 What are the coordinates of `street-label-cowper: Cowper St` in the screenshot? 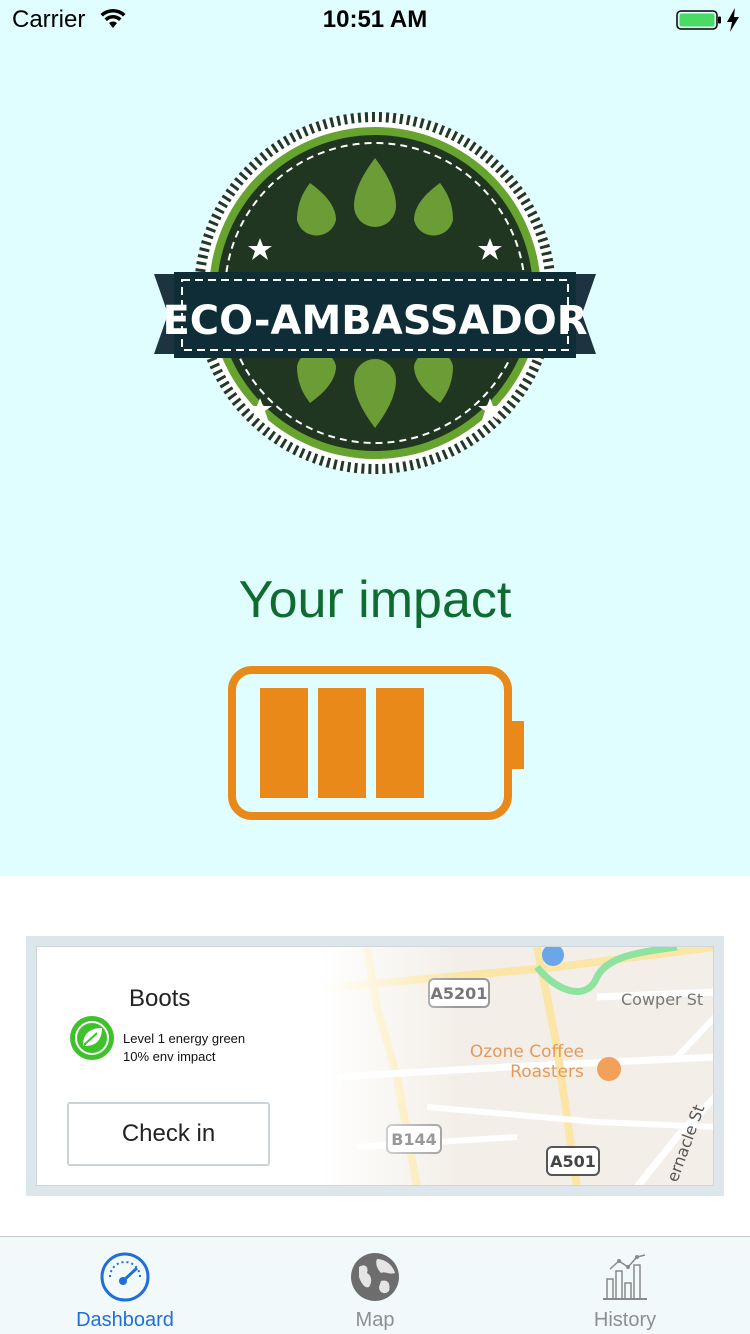 It's located at (662, 999).